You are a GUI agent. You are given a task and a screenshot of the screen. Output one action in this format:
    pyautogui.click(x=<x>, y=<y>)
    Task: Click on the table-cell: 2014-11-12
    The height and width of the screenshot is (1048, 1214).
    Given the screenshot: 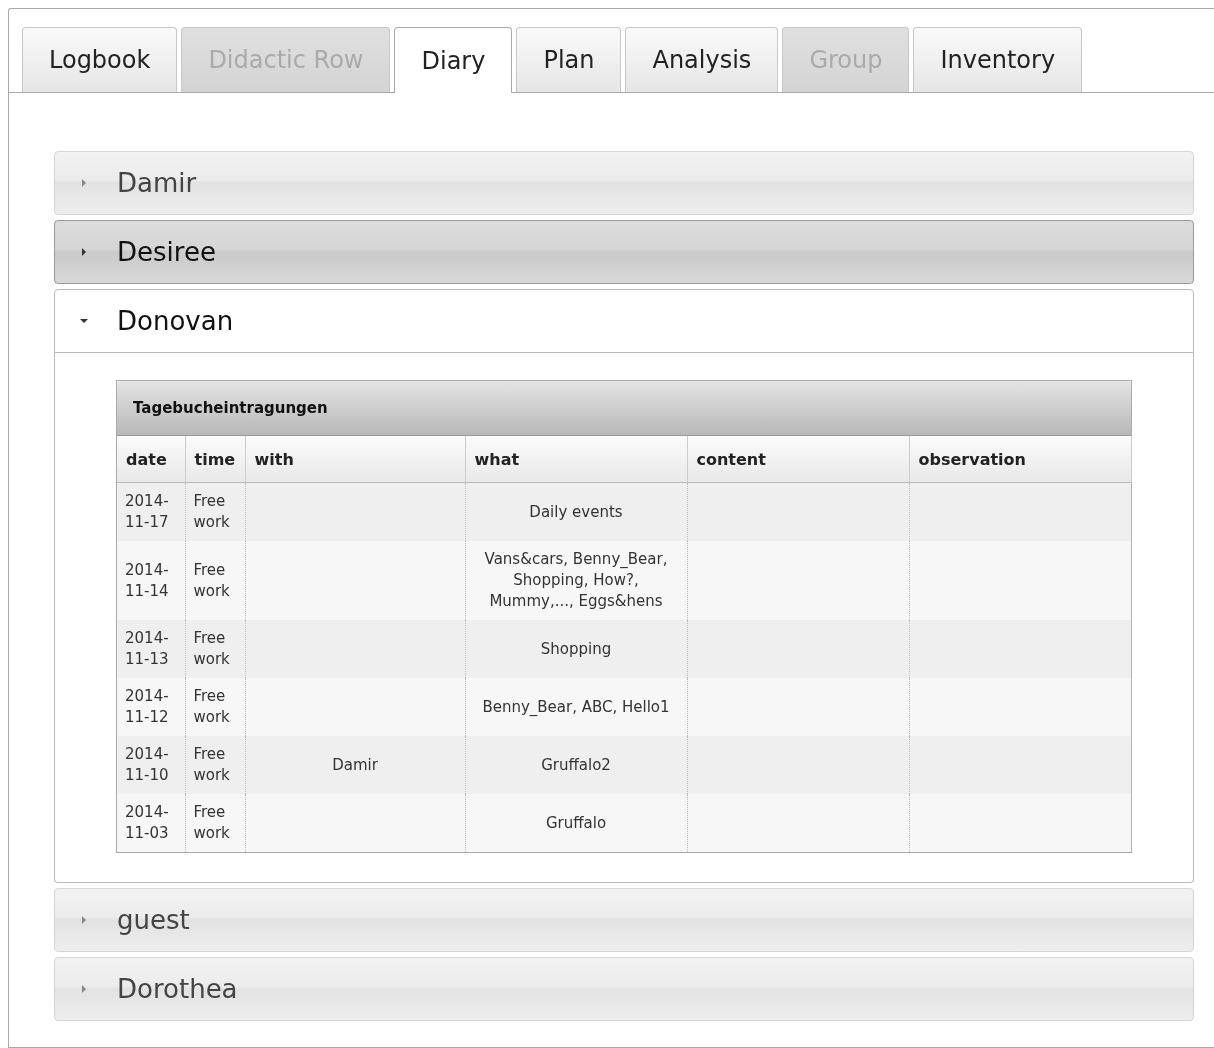 What is the action you would take?
    pyautogui.click(x=151, y=707)
    